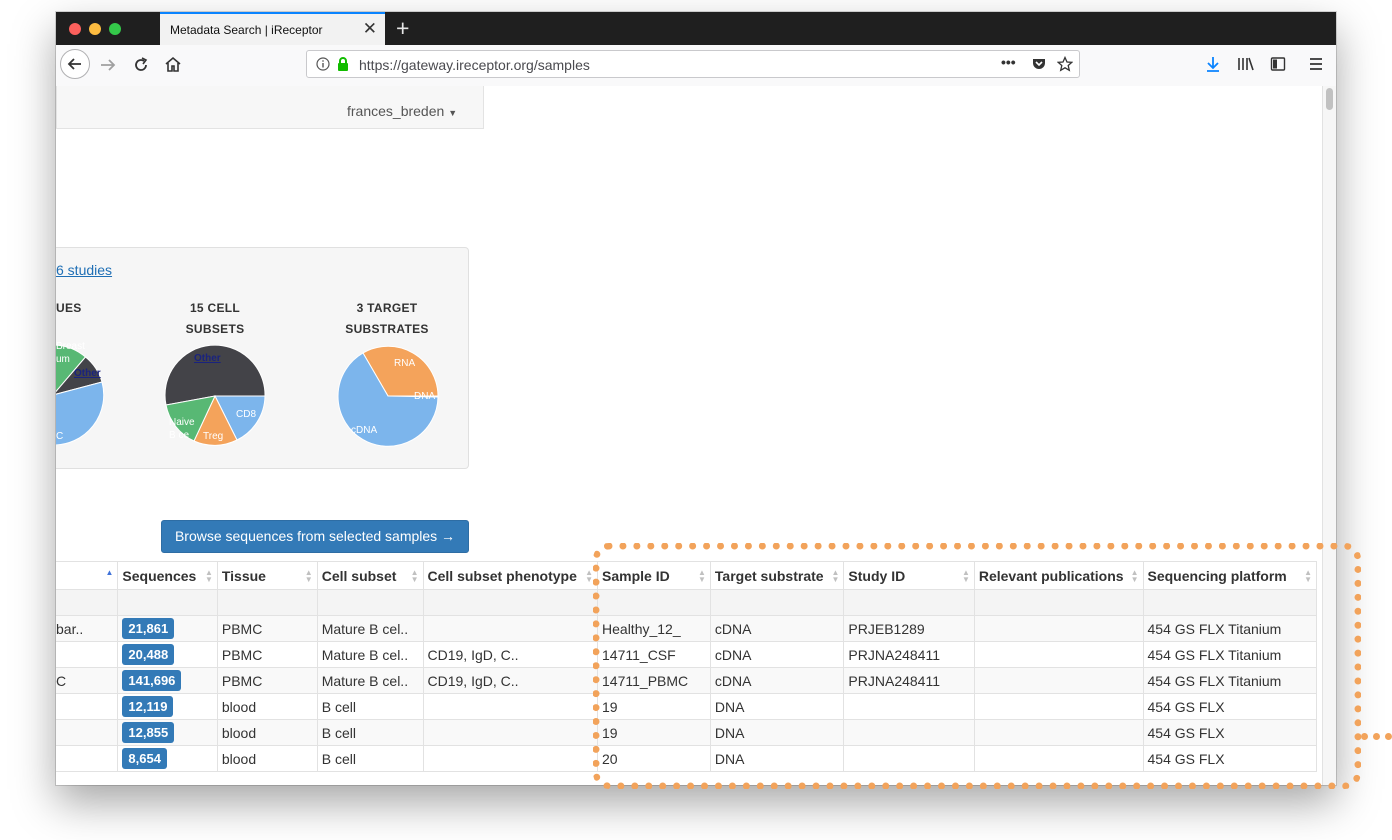  I want to click on substrate-label-cdna: cDNA, so click(364, 430).